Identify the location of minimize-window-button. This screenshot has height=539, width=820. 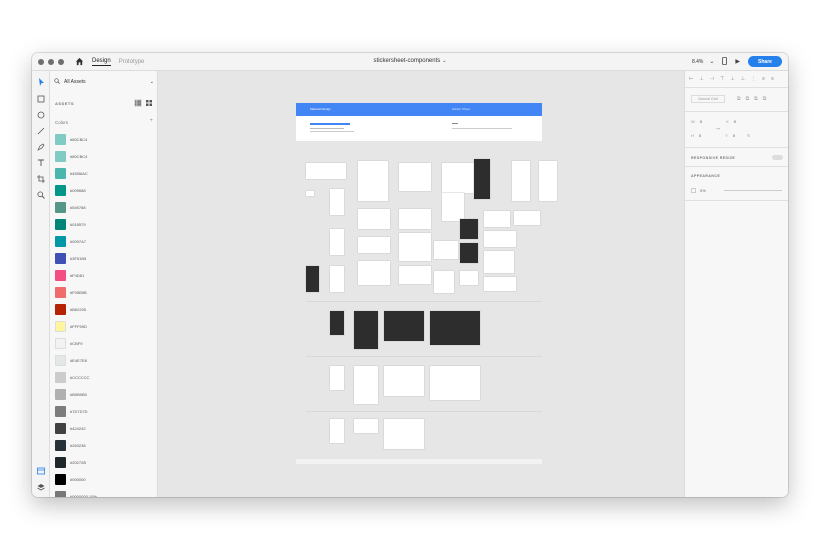
(51, 61).